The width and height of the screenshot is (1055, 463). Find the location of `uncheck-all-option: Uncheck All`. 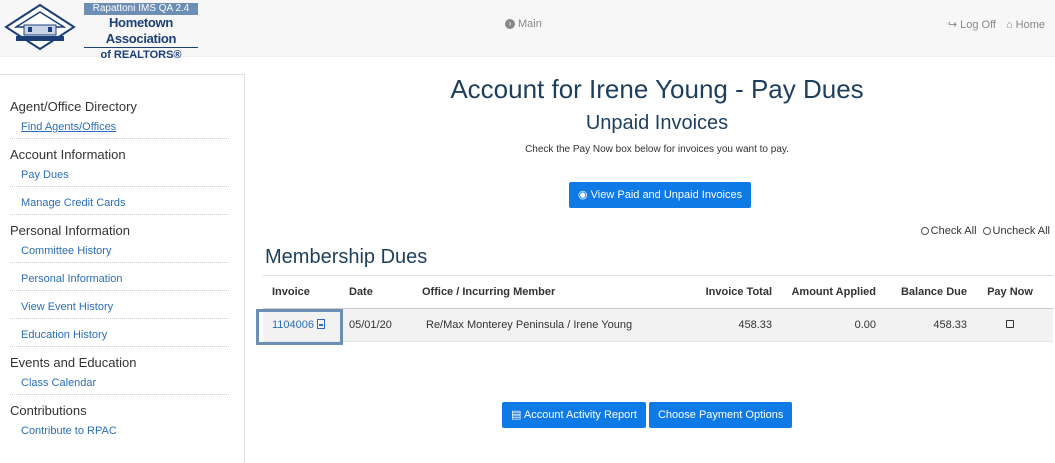

uncheck-all-option: Uncheck All is located at coordinates (1016, 231).